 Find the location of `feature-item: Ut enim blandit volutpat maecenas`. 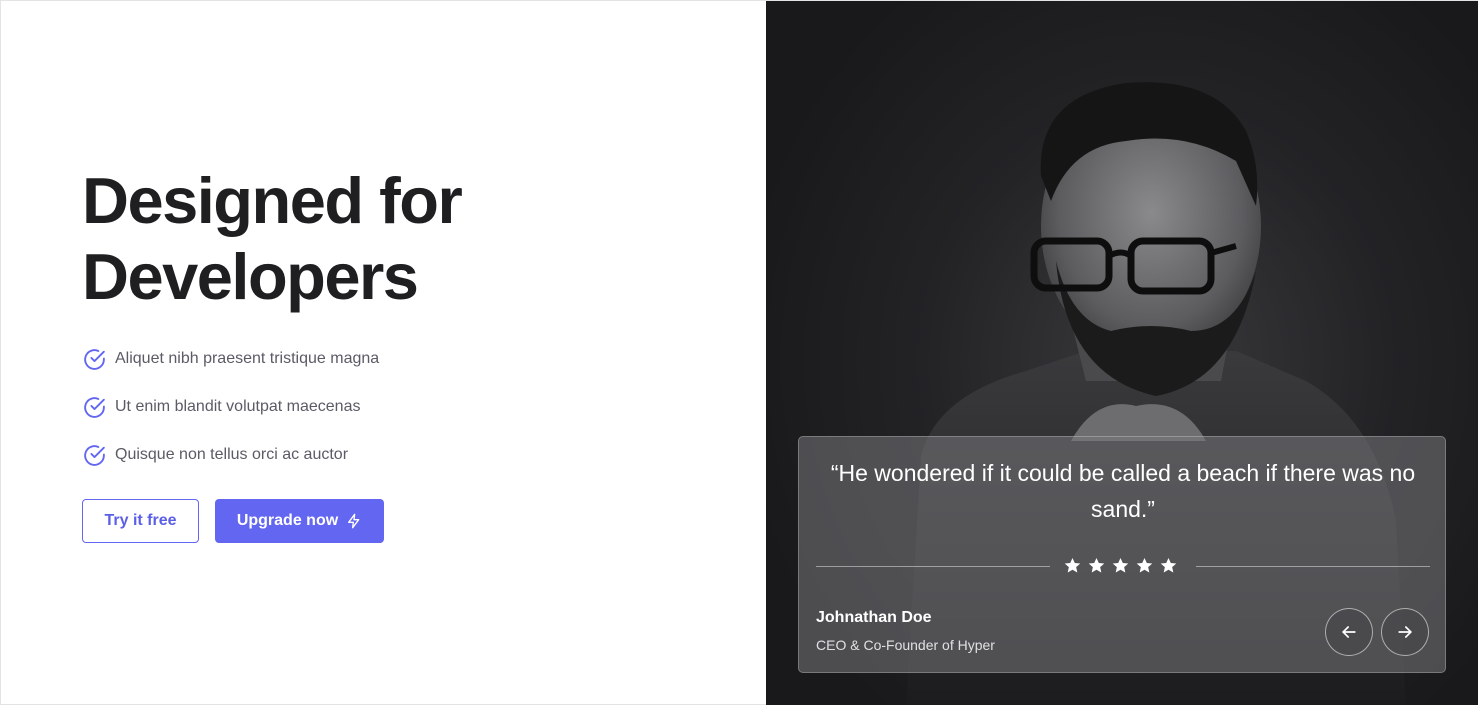

feature-item: Ut enim blandit volutpat maecenas is located at coordinates (230, 407).